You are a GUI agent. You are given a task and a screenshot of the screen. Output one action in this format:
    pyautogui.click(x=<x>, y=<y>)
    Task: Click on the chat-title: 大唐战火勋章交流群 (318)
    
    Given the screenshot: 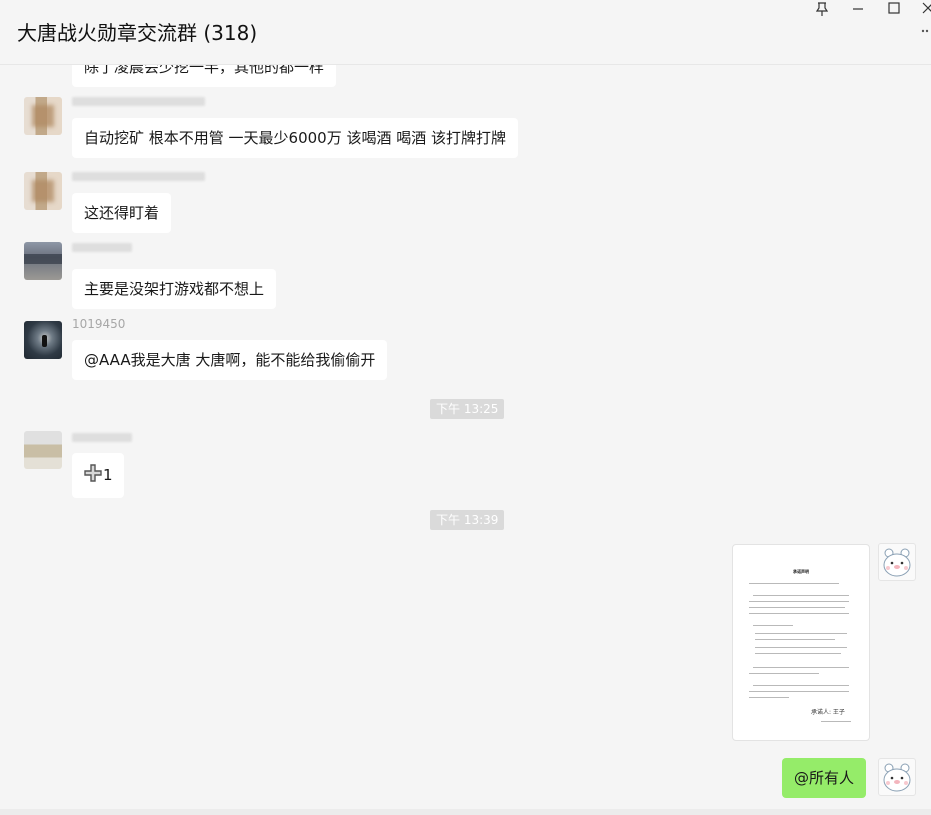 What is the action you would take?
    pyautogui.click(x=137, y=33)
    